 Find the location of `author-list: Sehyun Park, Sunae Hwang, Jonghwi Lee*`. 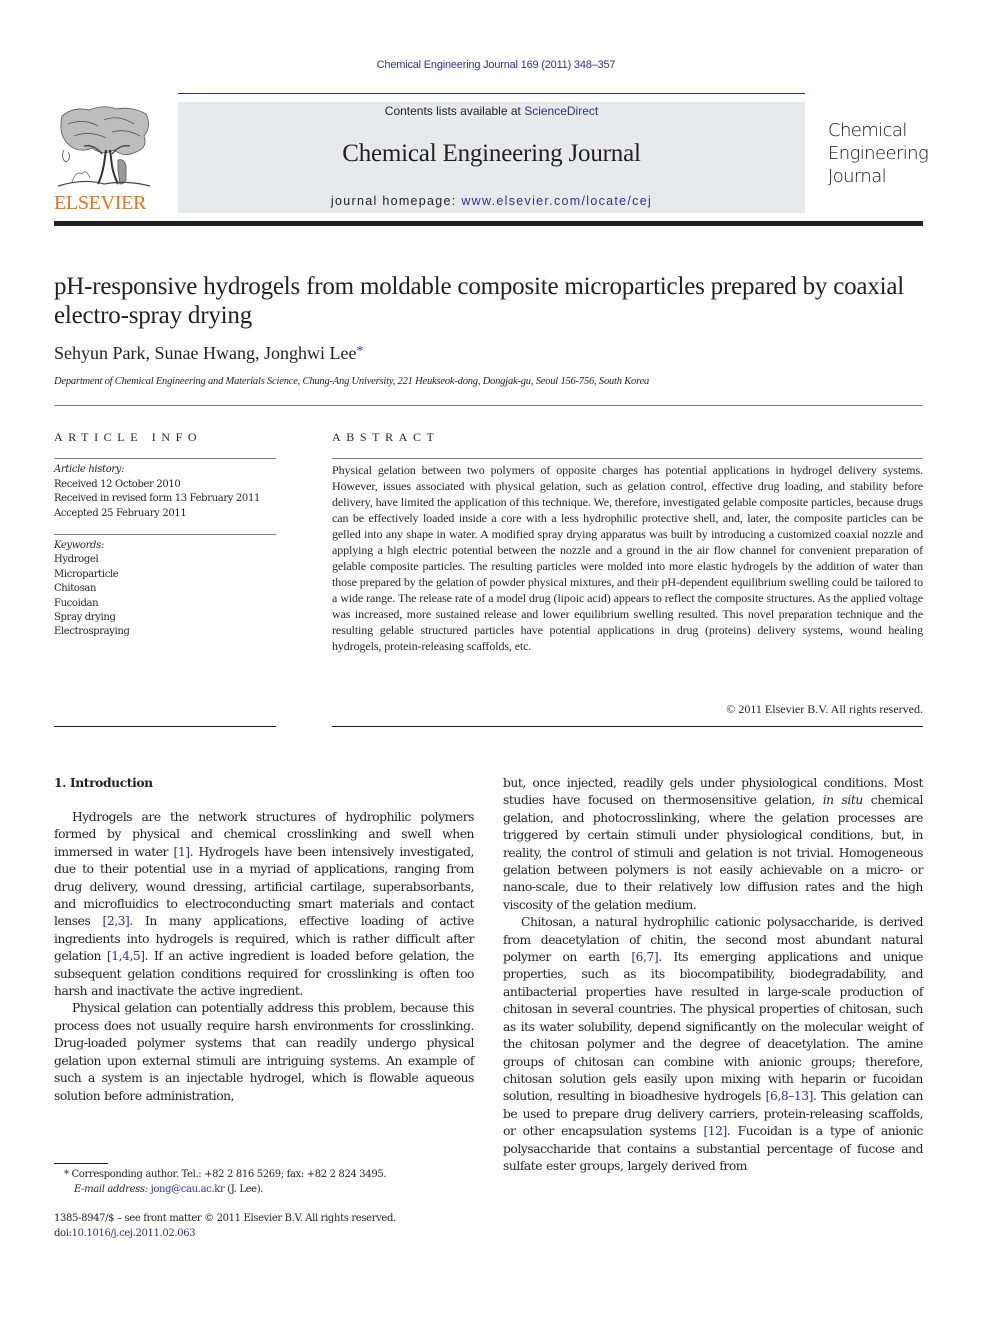

author-list: Sehyun Park, Sunae Hwang, Jonghwi Lee* is located at coordinates (208, 353).